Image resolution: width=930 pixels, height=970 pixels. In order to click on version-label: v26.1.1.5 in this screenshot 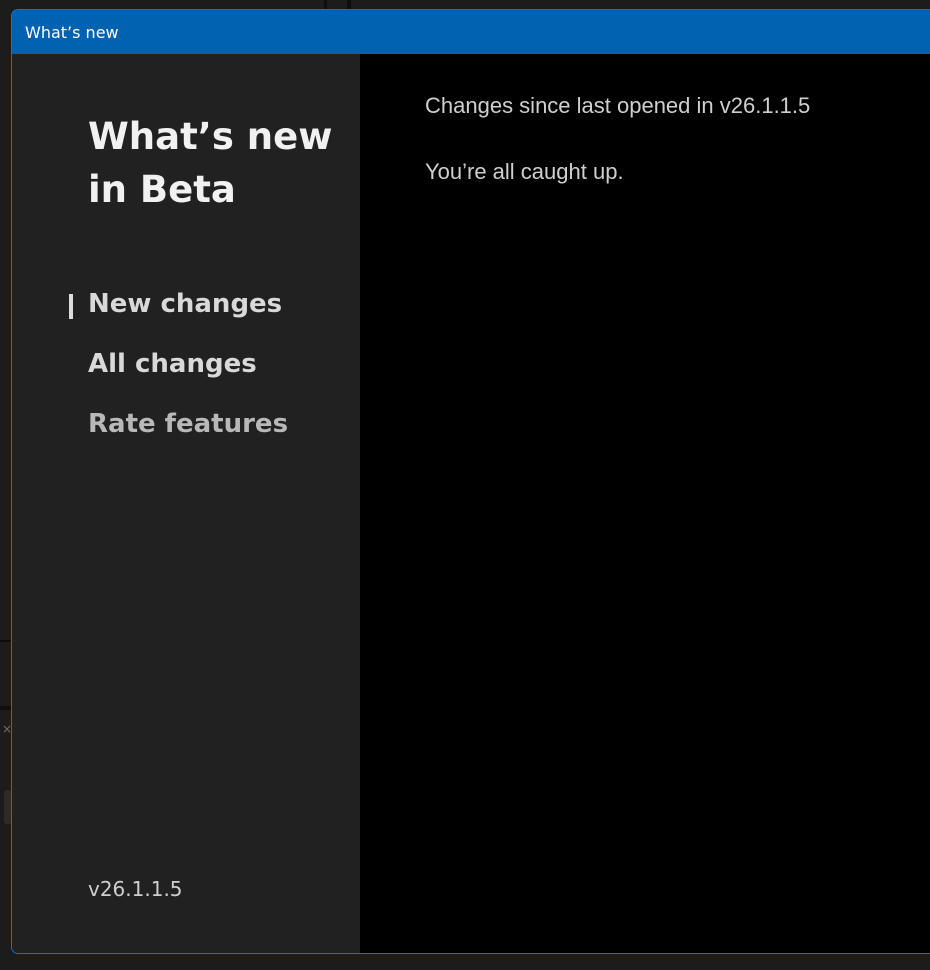, I will do `click(135, 889)`.